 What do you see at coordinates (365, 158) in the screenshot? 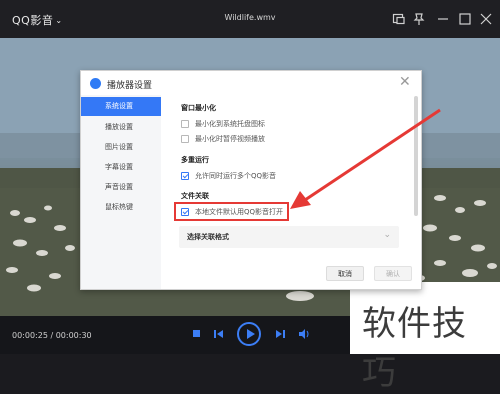
I see `annotation-arrow` at bounding box center [365, 158].